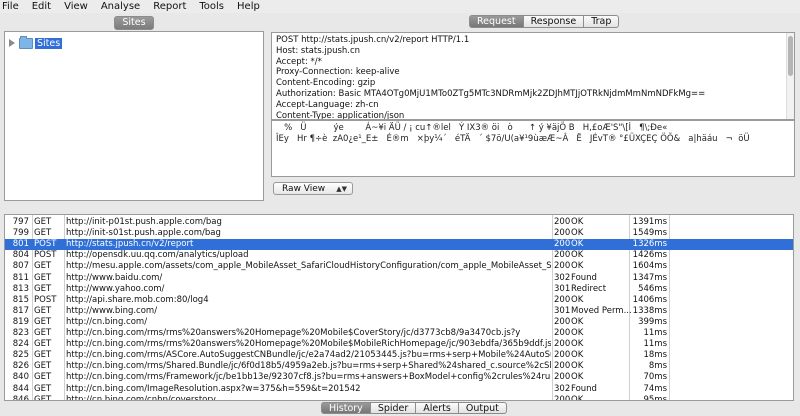  Describe the element at coordinates (496, 21) in the screenshot. I see `tab-request: Request` at that location.